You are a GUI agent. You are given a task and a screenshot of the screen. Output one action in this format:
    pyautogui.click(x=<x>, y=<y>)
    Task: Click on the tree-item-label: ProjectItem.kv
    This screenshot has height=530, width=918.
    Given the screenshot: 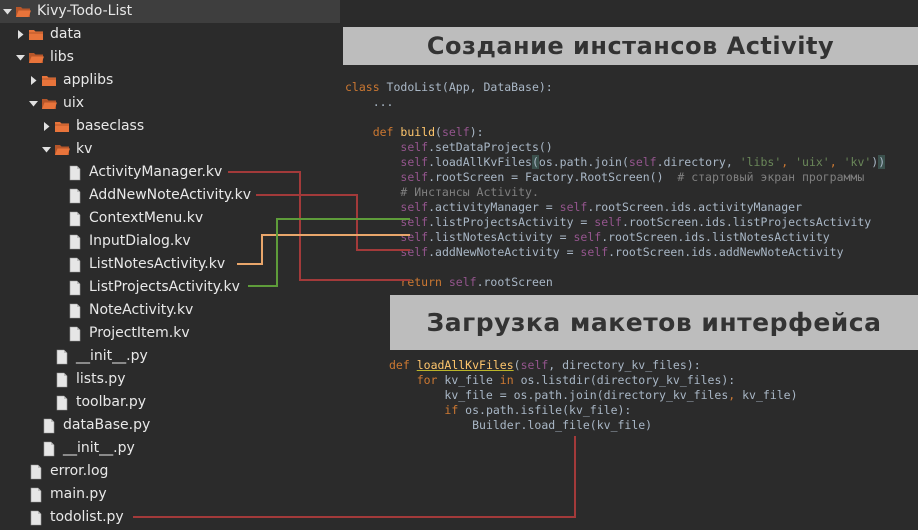 What is the action you would take?
    pyautogui.click(x=139, y=333)
    